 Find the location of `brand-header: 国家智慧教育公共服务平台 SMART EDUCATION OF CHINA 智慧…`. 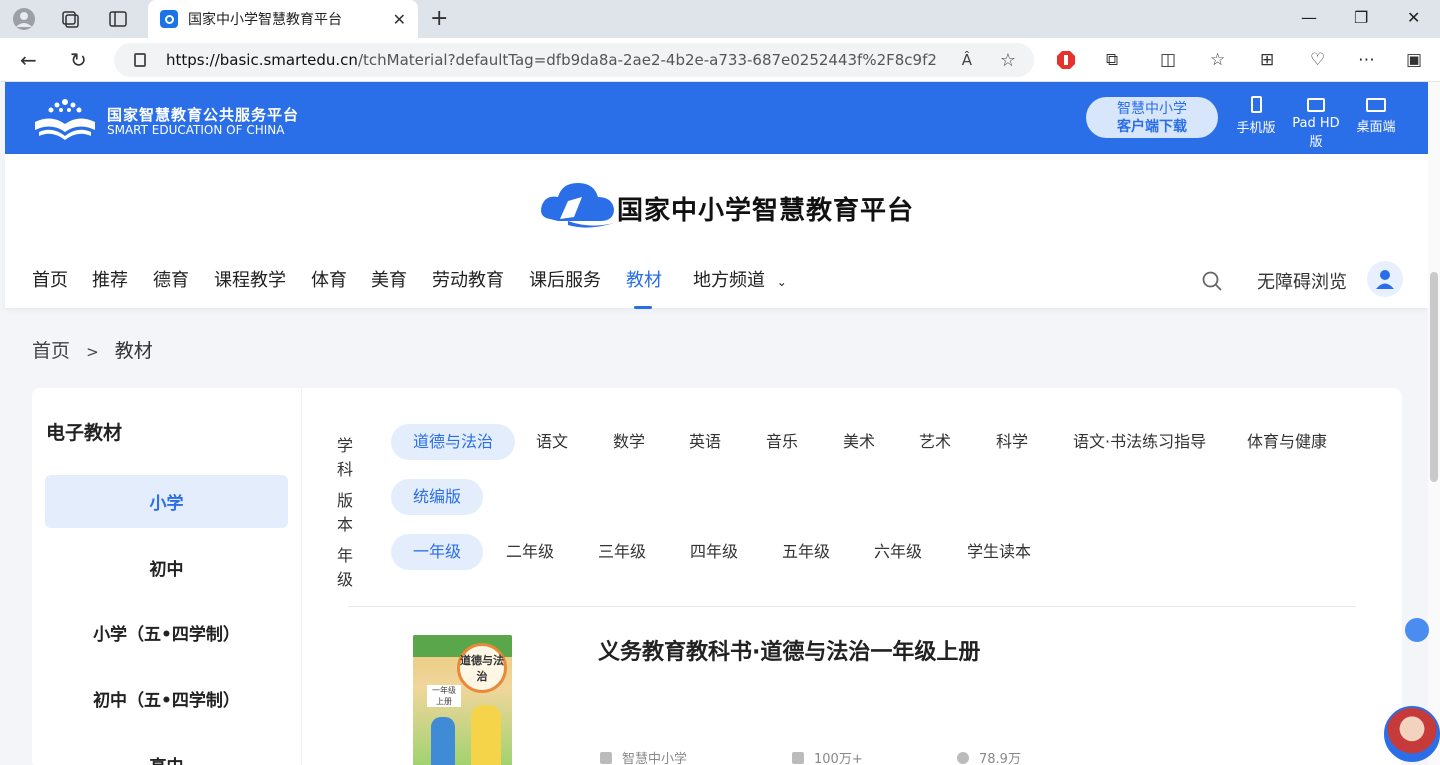

brand-header: 国家智慧教育公共服务平台 SMART EDUCATION OF CHINA 智慧… is located at coordinates (716, 118).